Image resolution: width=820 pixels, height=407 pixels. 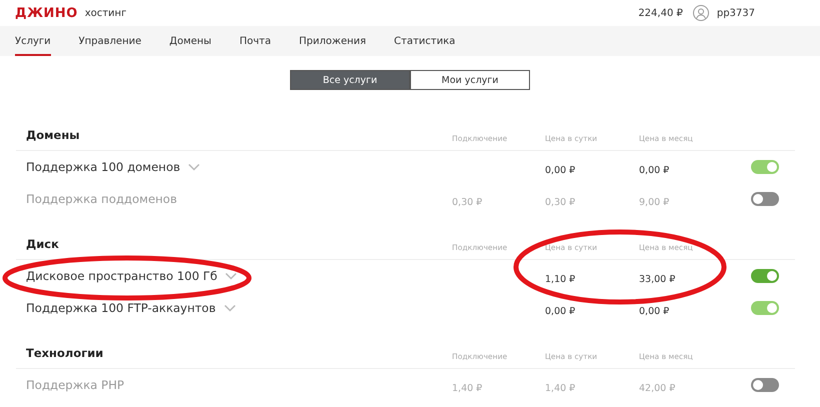 What do you see at coordinates (467, 202) in the screenshot?
I see `connection-price: 0,30 ₽` at bounding box center [467, 202].